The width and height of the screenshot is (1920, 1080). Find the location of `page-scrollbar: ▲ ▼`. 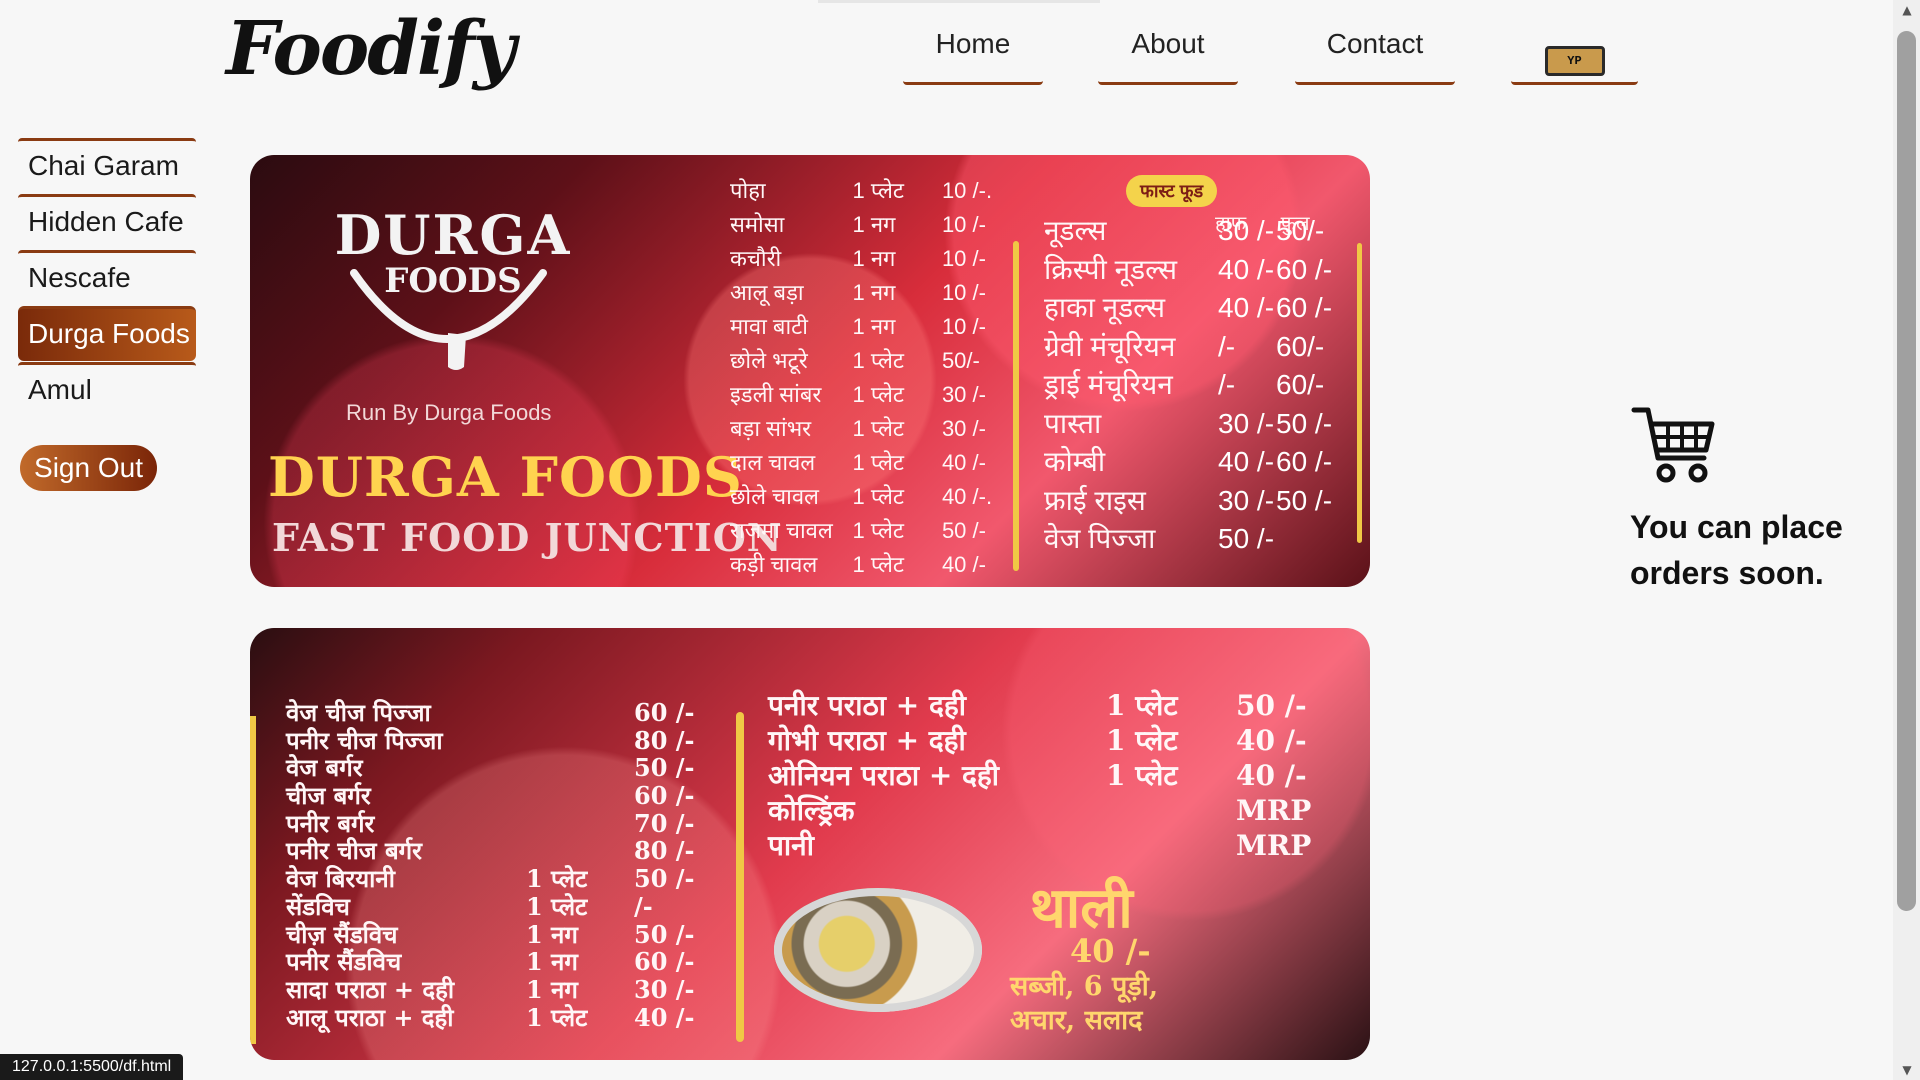

page-scrollbar: ▲ ▼ is located at coordinates (1906, 540).